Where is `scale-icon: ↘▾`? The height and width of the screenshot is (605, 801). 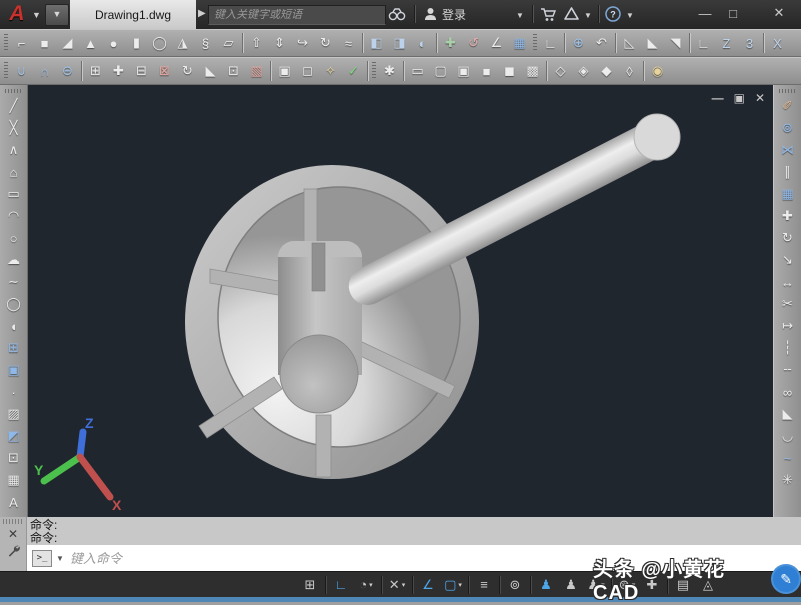
scale-icon: ↘▾ is located at coordinates (788, 260).